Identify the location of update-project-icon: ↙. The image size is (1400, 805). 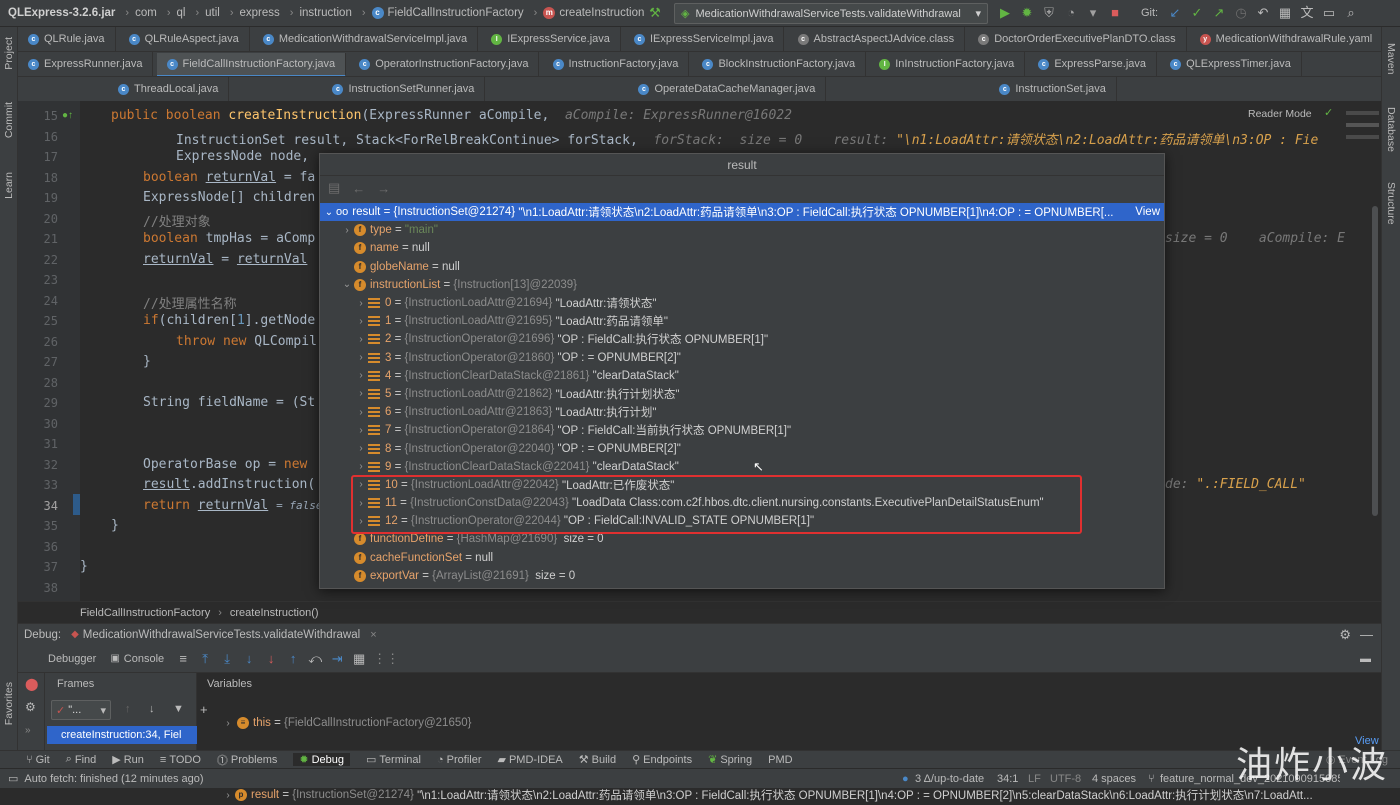
(1175, 13).